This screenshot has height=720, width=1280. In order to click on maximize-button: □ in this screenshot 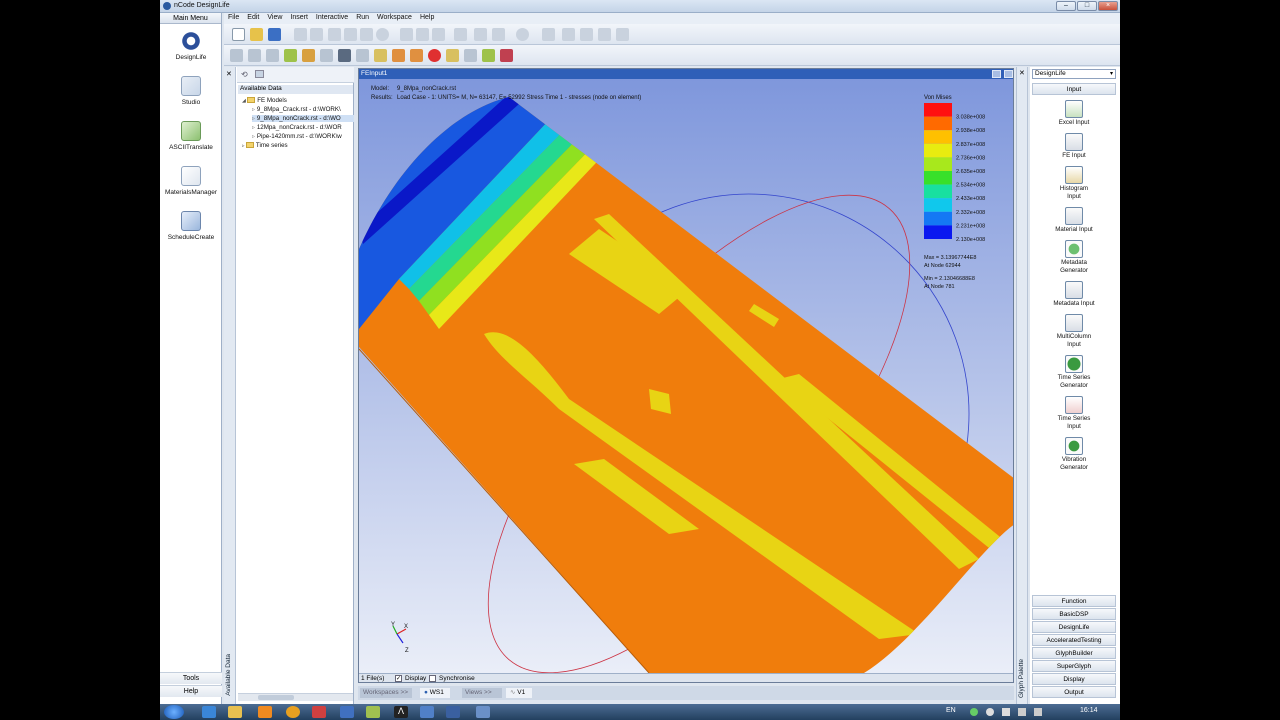, I will do `click(1087, 6)`.